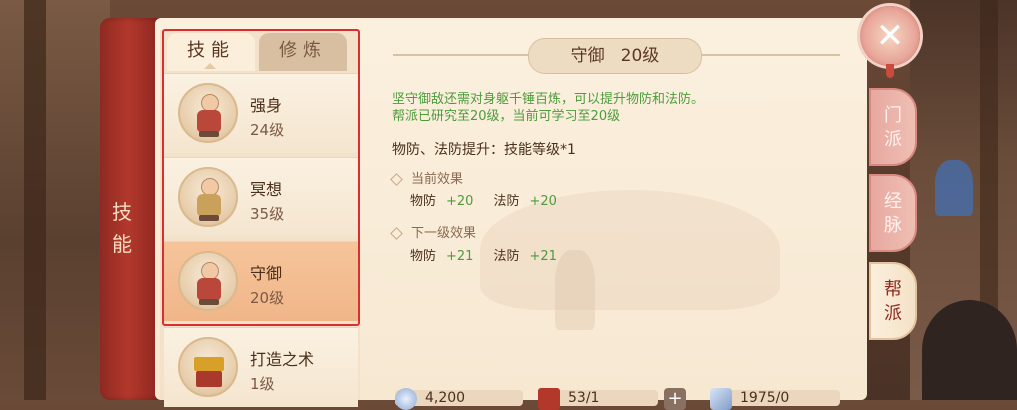 This screenshot has width=1017, height=410. I want to click on research-info: 帮派已研究至20级，当前可学习至20级, so click(506, 116).